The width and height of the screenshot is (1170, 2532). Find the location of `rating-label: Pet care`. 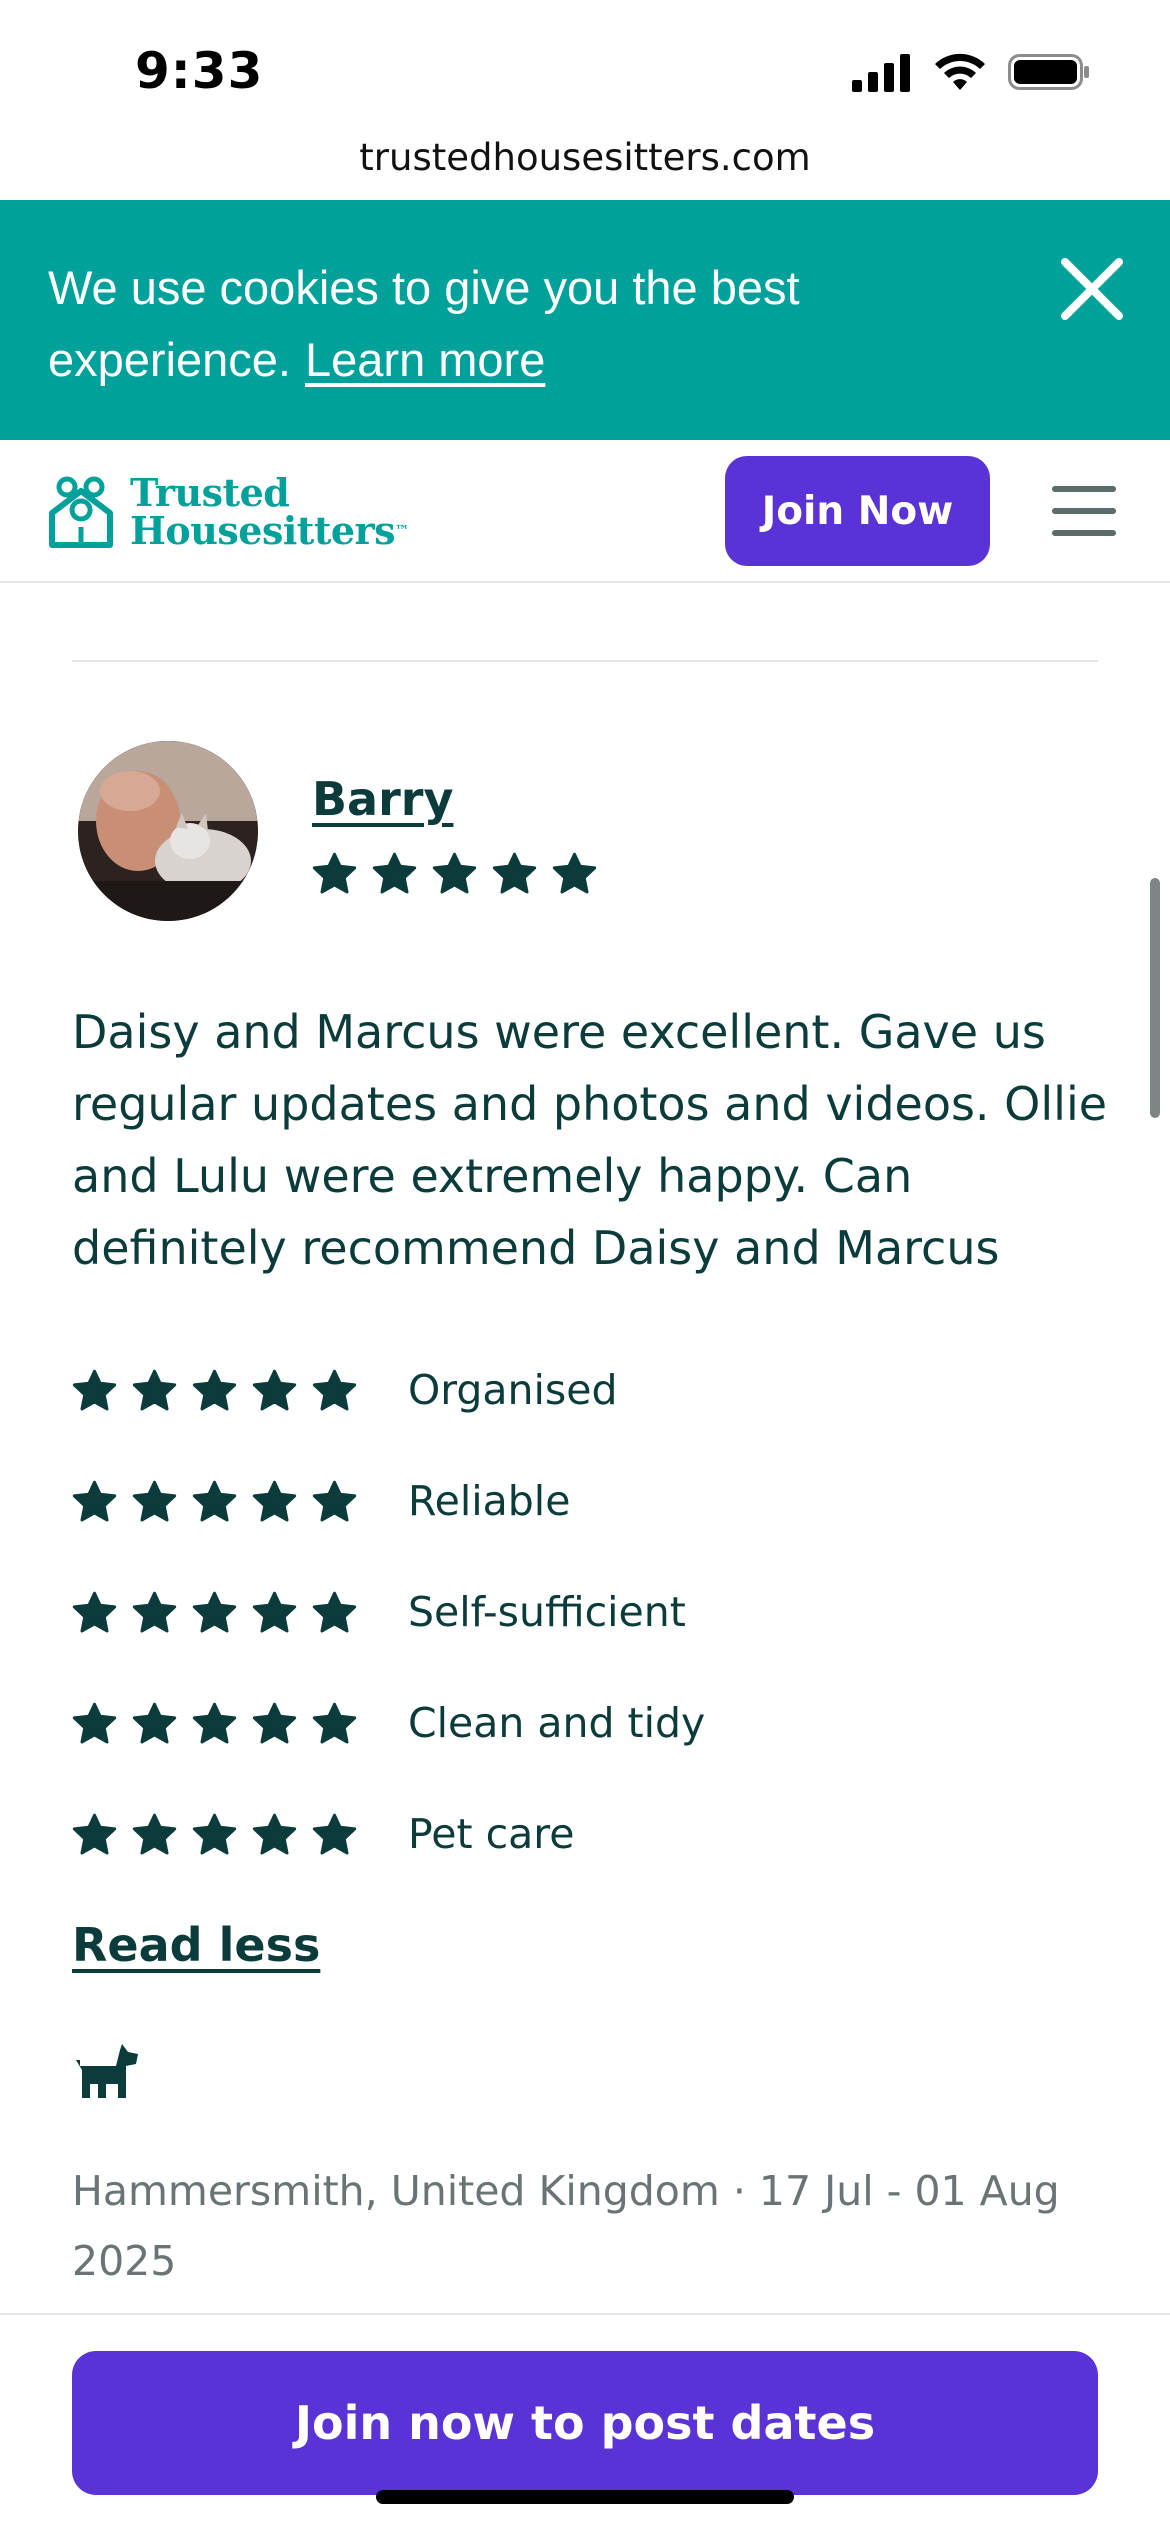

rating-label: Pet care is located at coordinates (491, 1834).